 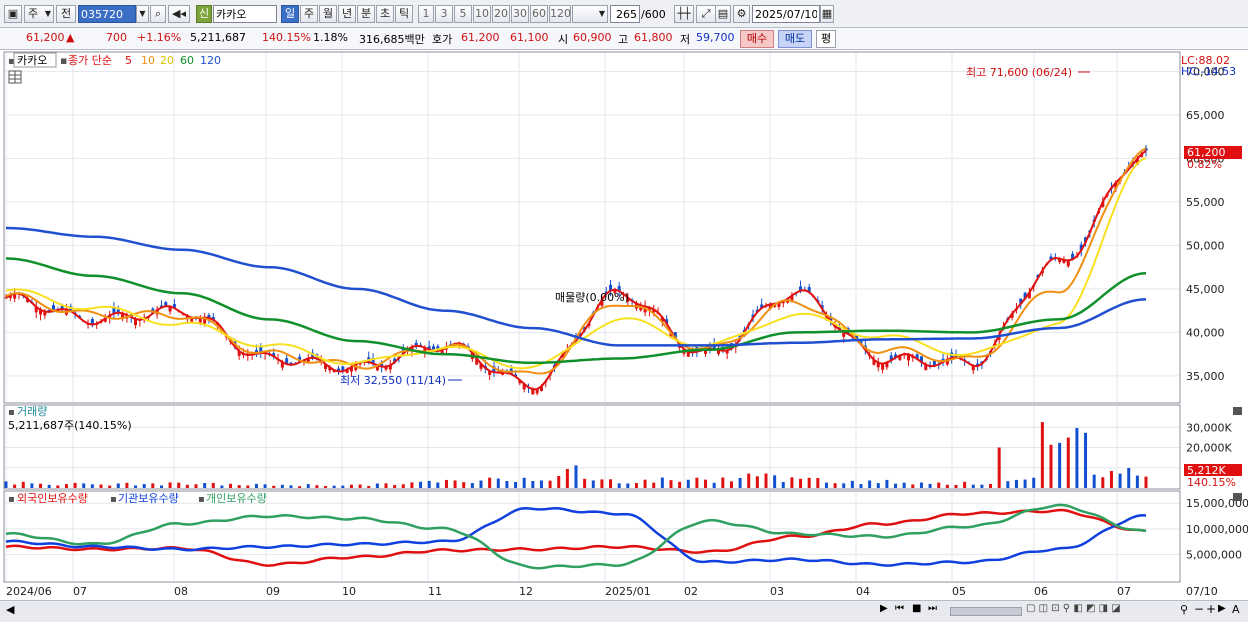 I want to click on inst-holding-label: 기관보유수량, so click(x=148, y=498).